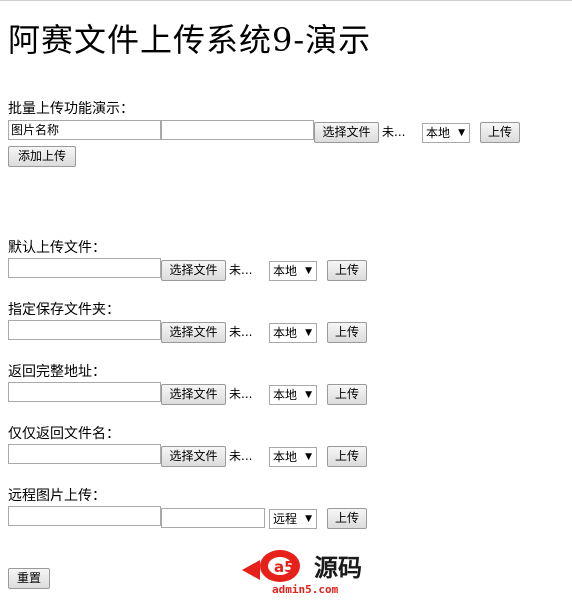 This screenshot has height=612, width=572. I want to click on filename-only-source-value: 本地, so click(285, 457).